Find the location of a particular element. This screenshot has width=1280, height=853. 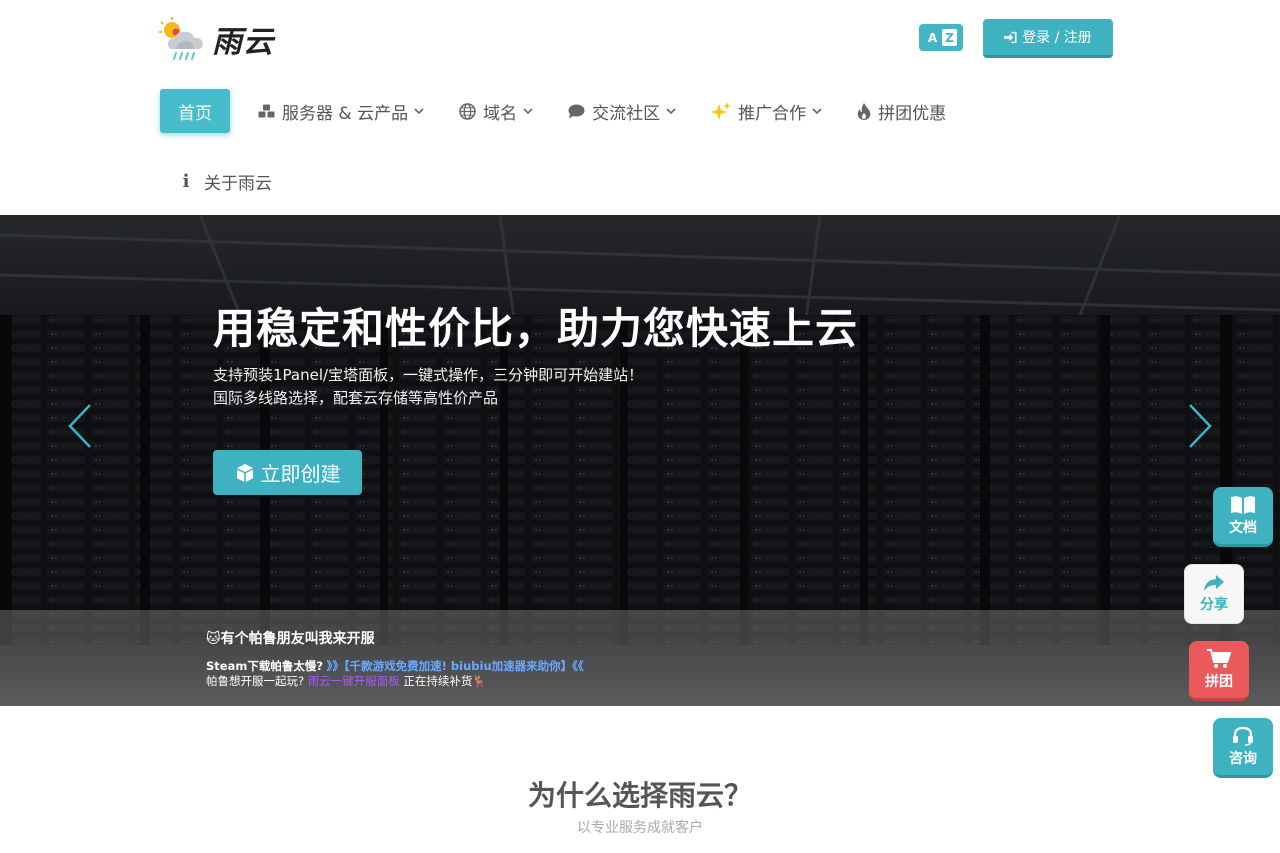

nav-promote-label: 推广合作 is located at coordinates (772, 113).